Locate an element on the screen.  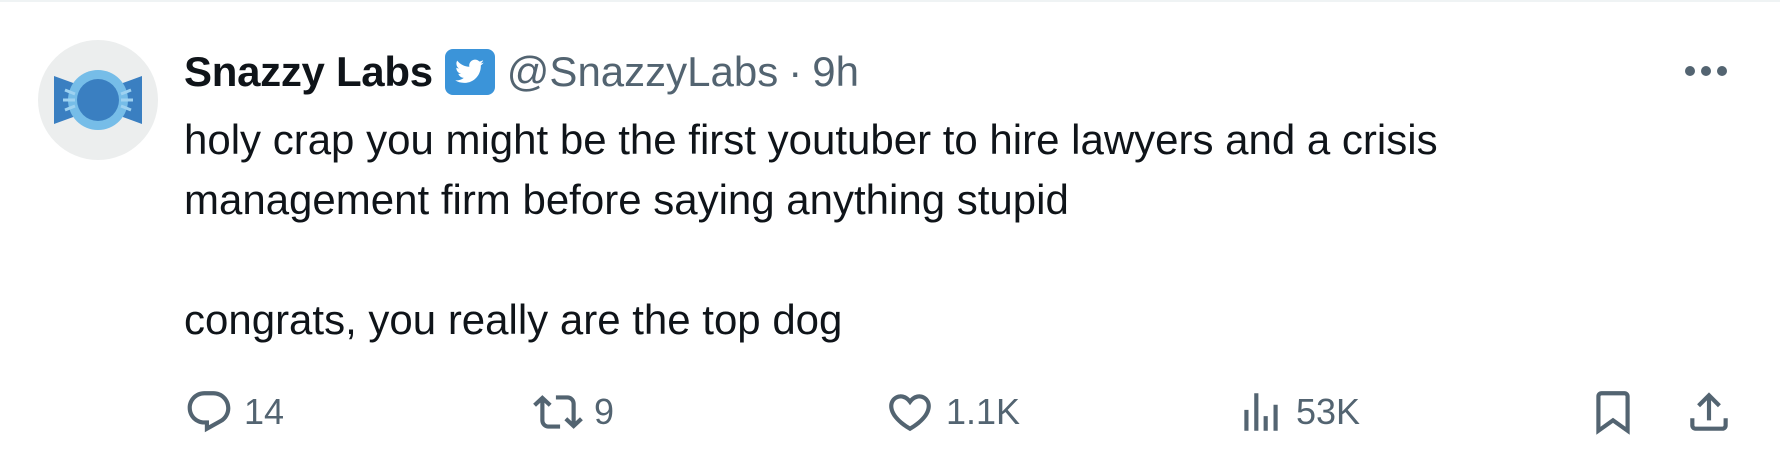
more-dots-icon is located at coordinates (1706, 71).